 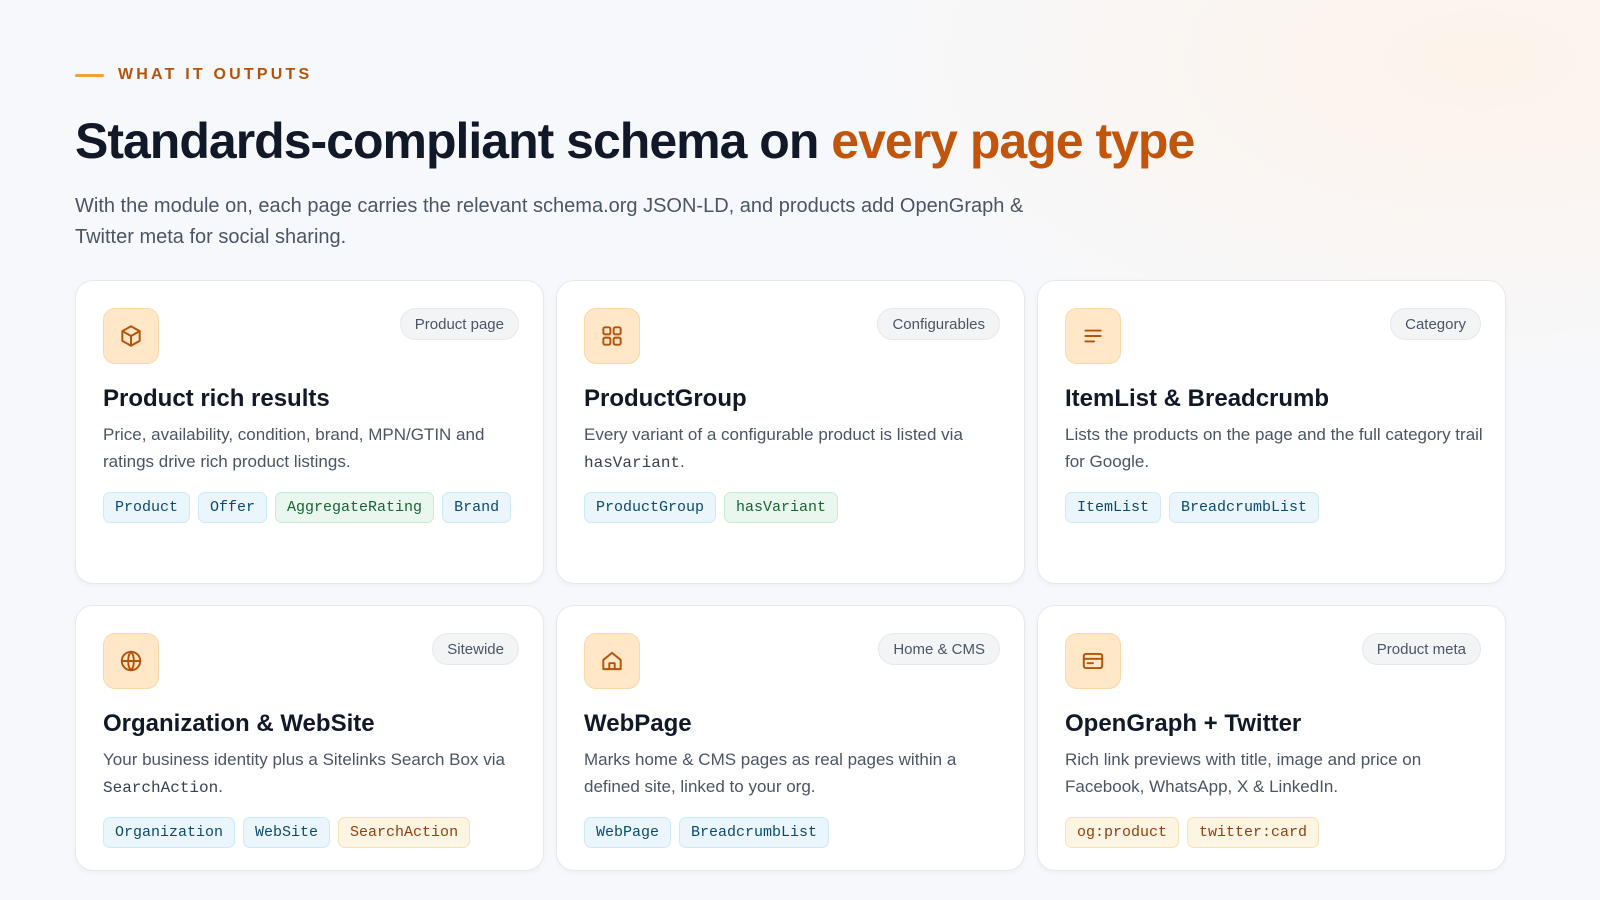 What do you see at coordinates (612, 336) in the screenshot?
I see `grid-icon` at bounding box center [612, 336].